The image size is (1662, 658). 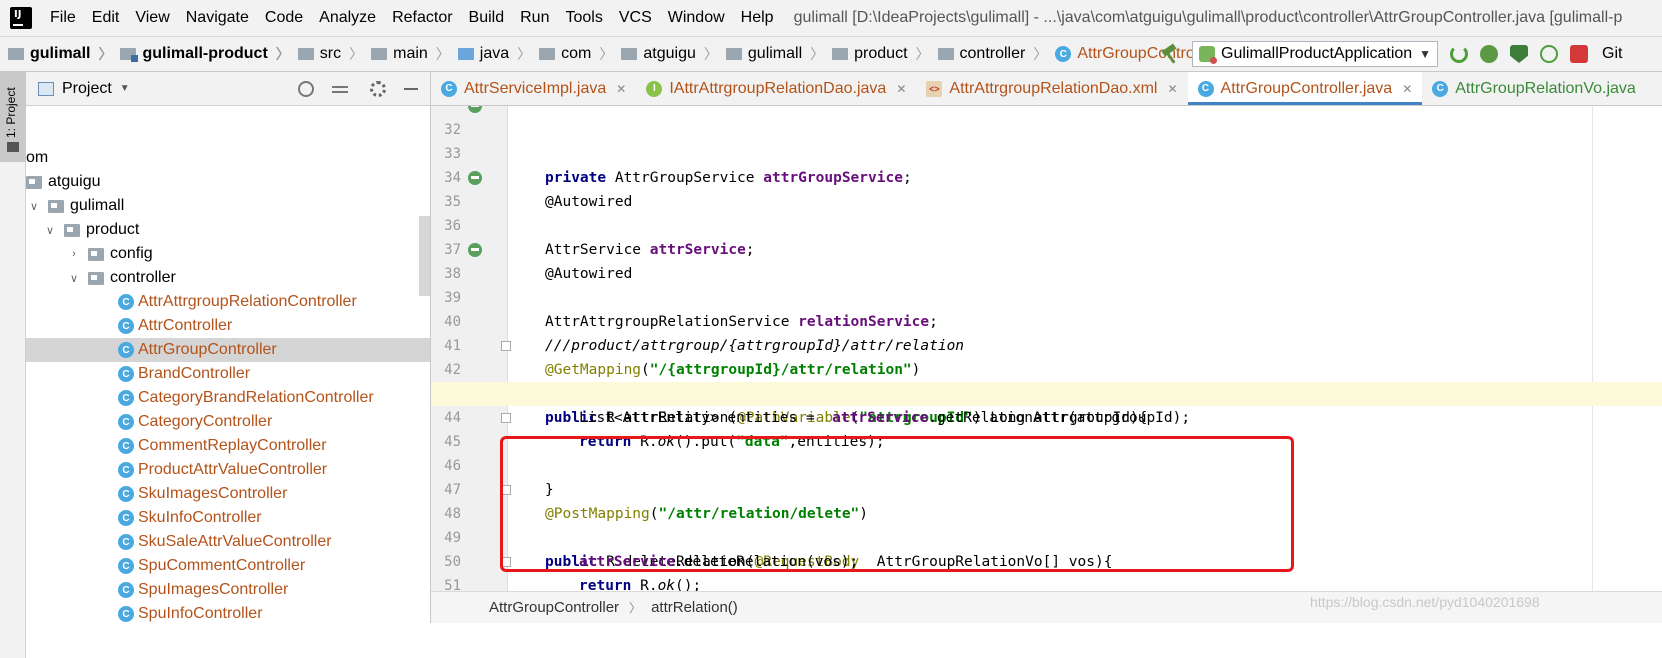 What do you see at coordinates (228, 446) in the screenshot?
I see `tree-item-class: C CommentReplayController` at bounding box center [228, 446].